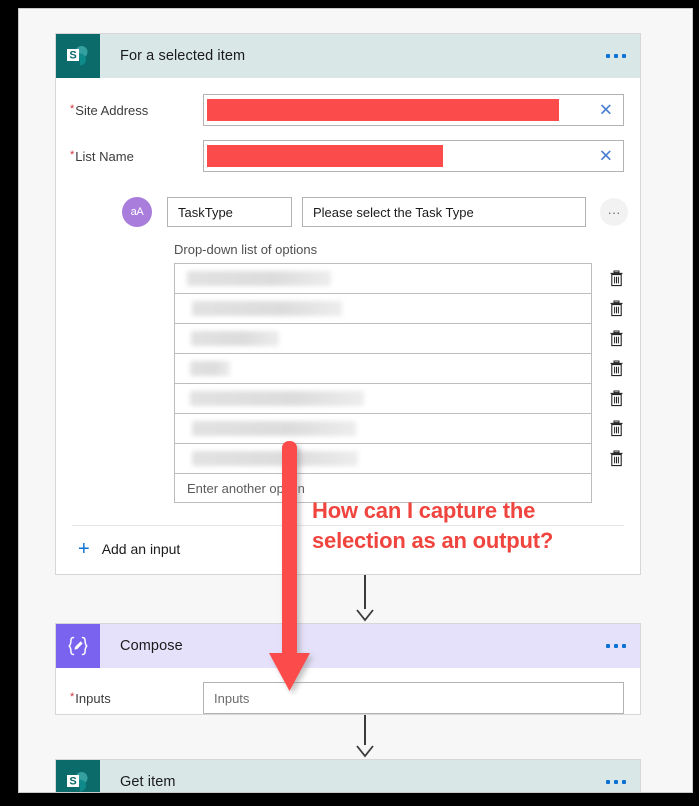 The width and height of the screenshot is (699, 806). I want to click on field-label-site-address: *Site Address, so click(109, 110).